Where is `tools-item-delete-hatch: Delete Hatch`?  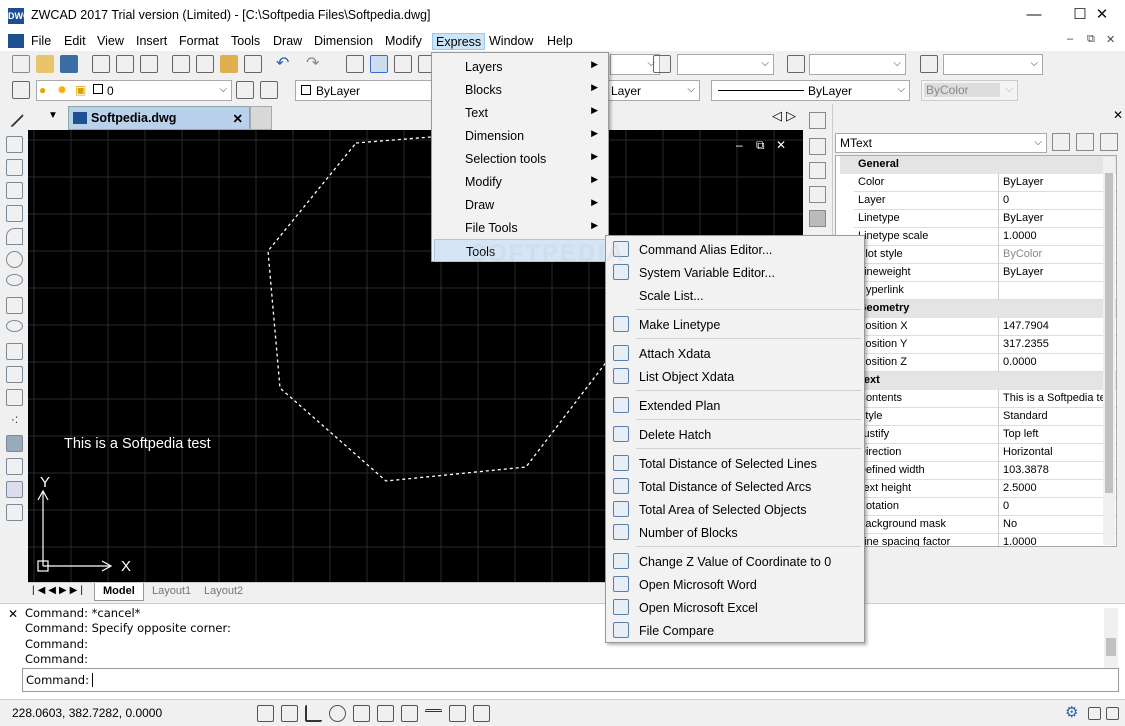 tools-item-delete-hatch: Delete Hatch is located at coordinates (735, 434).